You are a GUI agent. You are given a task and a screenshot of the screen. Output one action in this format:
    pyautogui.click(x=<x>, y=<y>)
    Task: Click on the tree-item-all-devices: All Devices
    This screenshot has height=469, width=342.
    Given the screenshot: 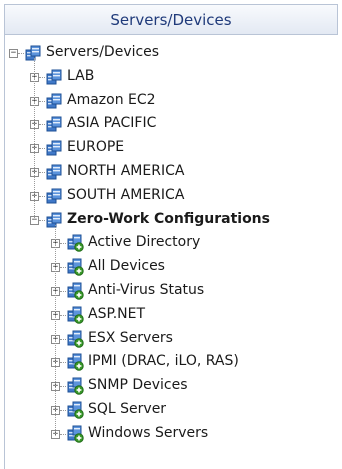 What is the action you would take?
    pyautogui.click(x=126, y=266)
    